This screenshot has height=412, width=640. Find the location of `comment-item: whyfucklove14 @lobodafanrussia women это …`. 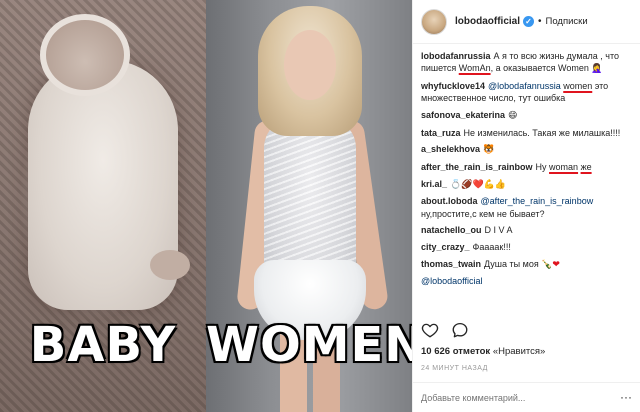

comment-item: whyfucklove14 @lobodafanrussia women это … is located at coordinates (526, 92).